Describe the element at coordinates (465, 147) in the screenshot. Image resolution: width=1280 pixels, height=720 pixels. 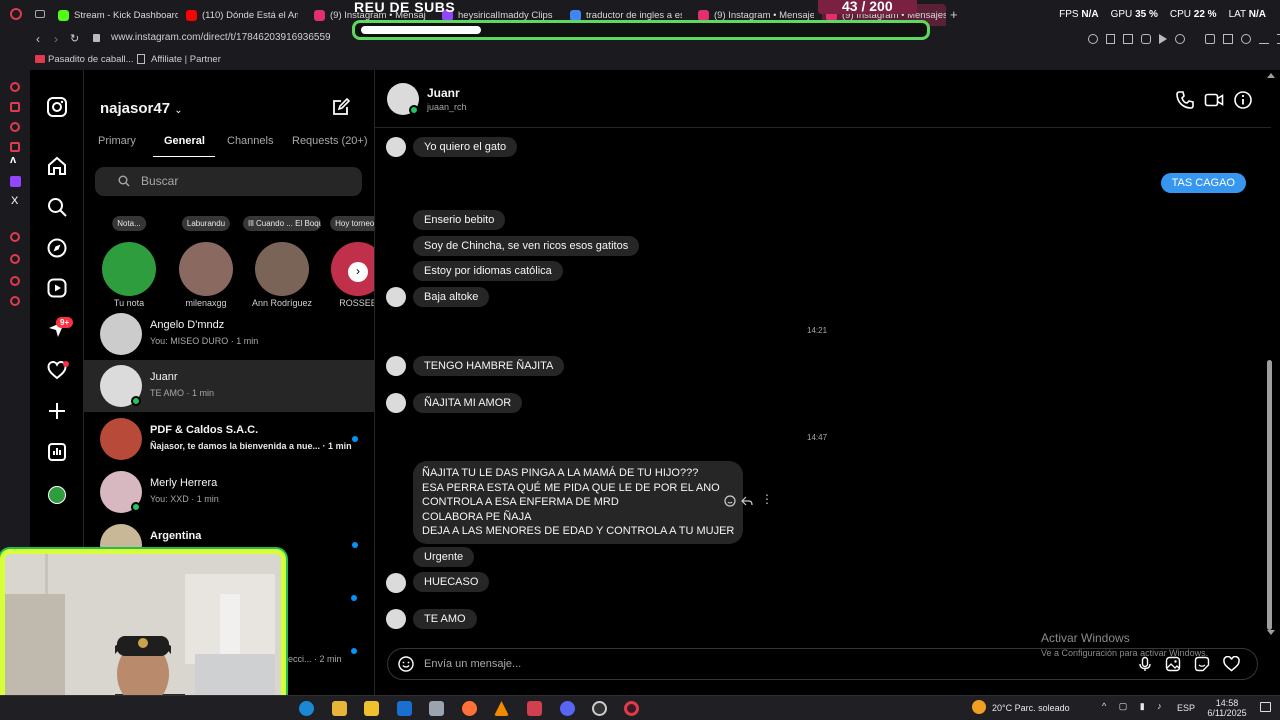
I see `message-bubble: Yo quiero el gato` at that location.